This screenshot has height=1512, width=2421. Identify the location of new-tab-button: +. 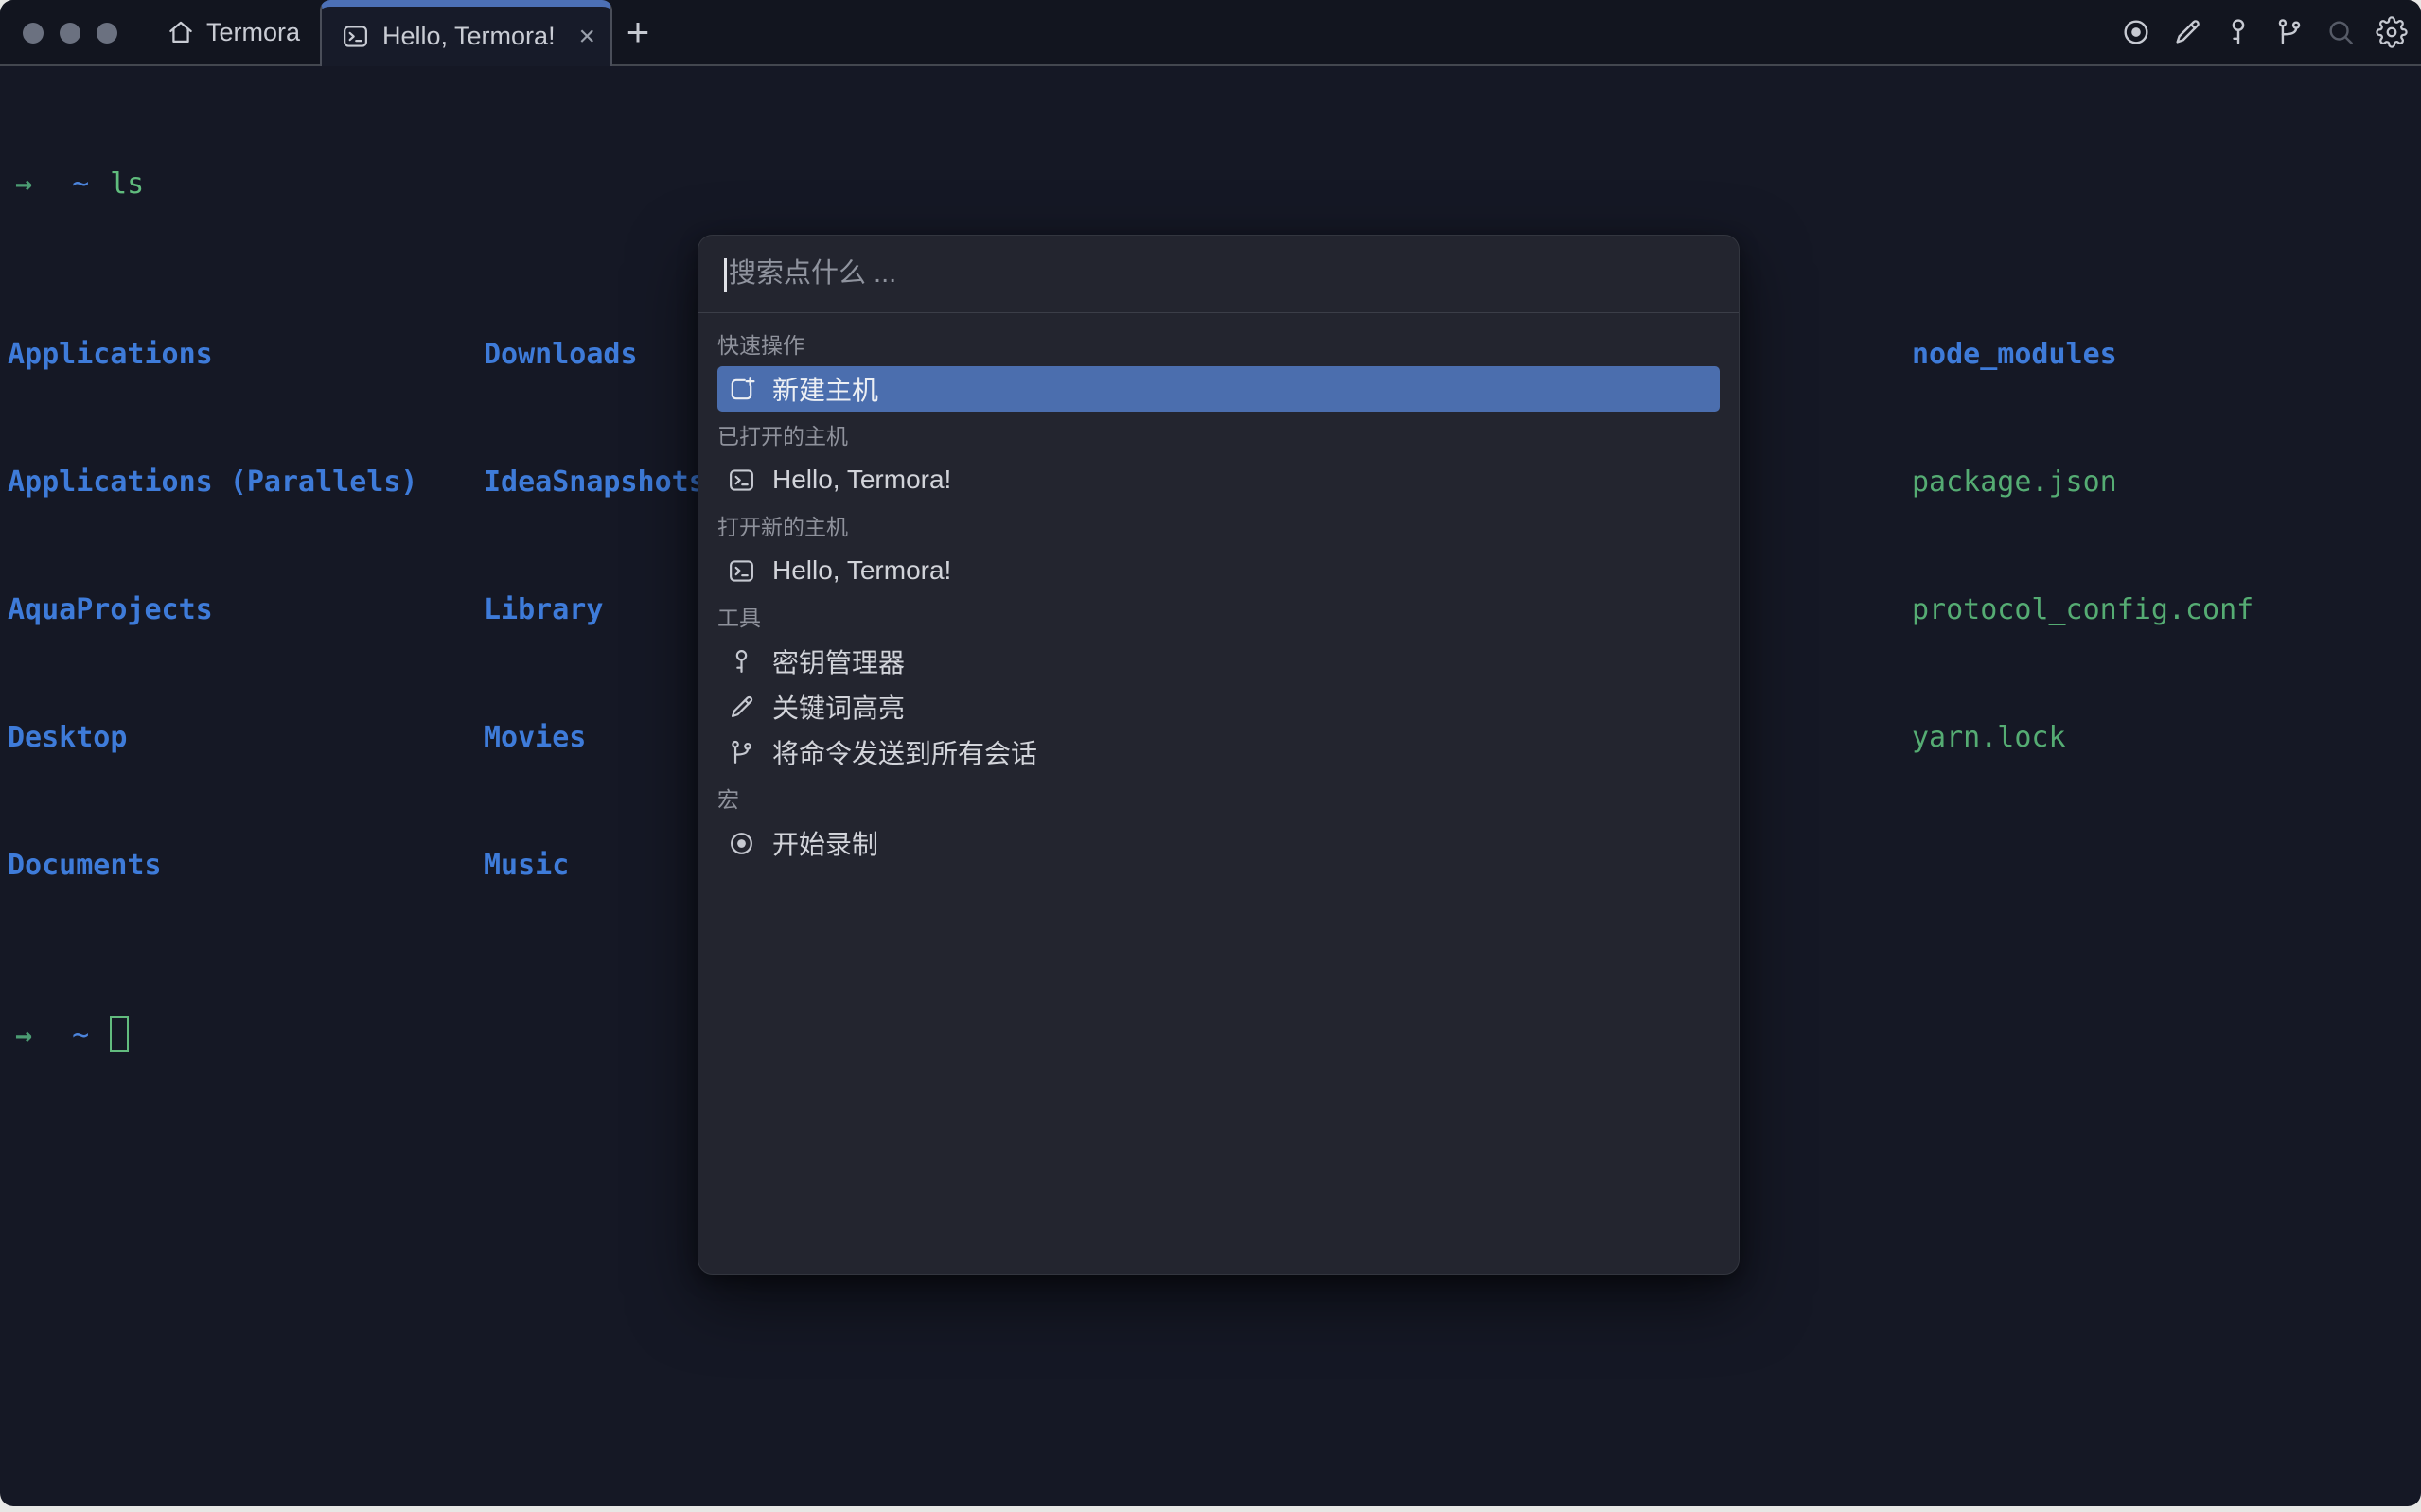
(638, 32).